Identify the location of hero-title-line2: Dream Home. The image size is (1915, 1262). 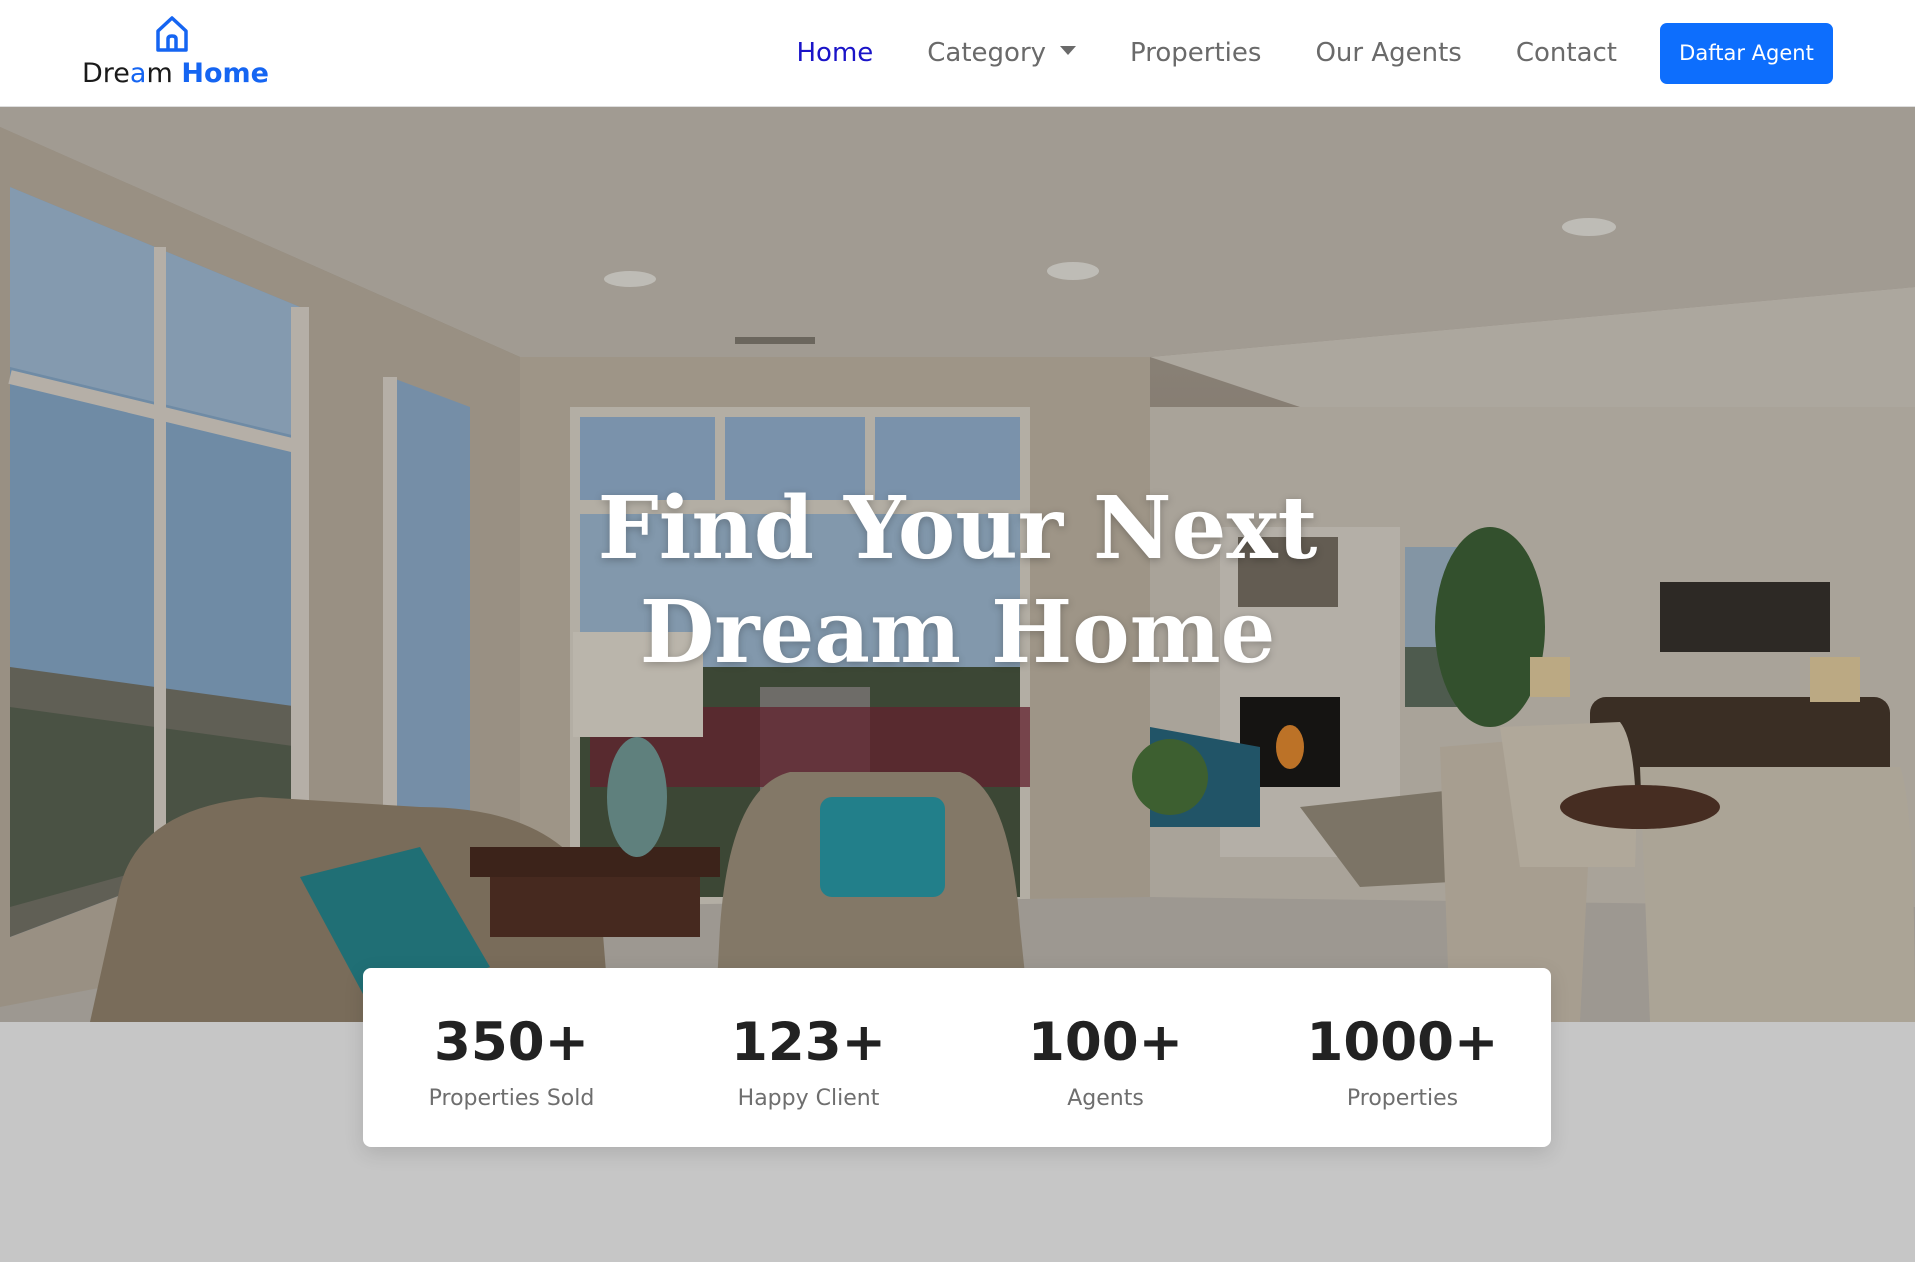
(957, 632).